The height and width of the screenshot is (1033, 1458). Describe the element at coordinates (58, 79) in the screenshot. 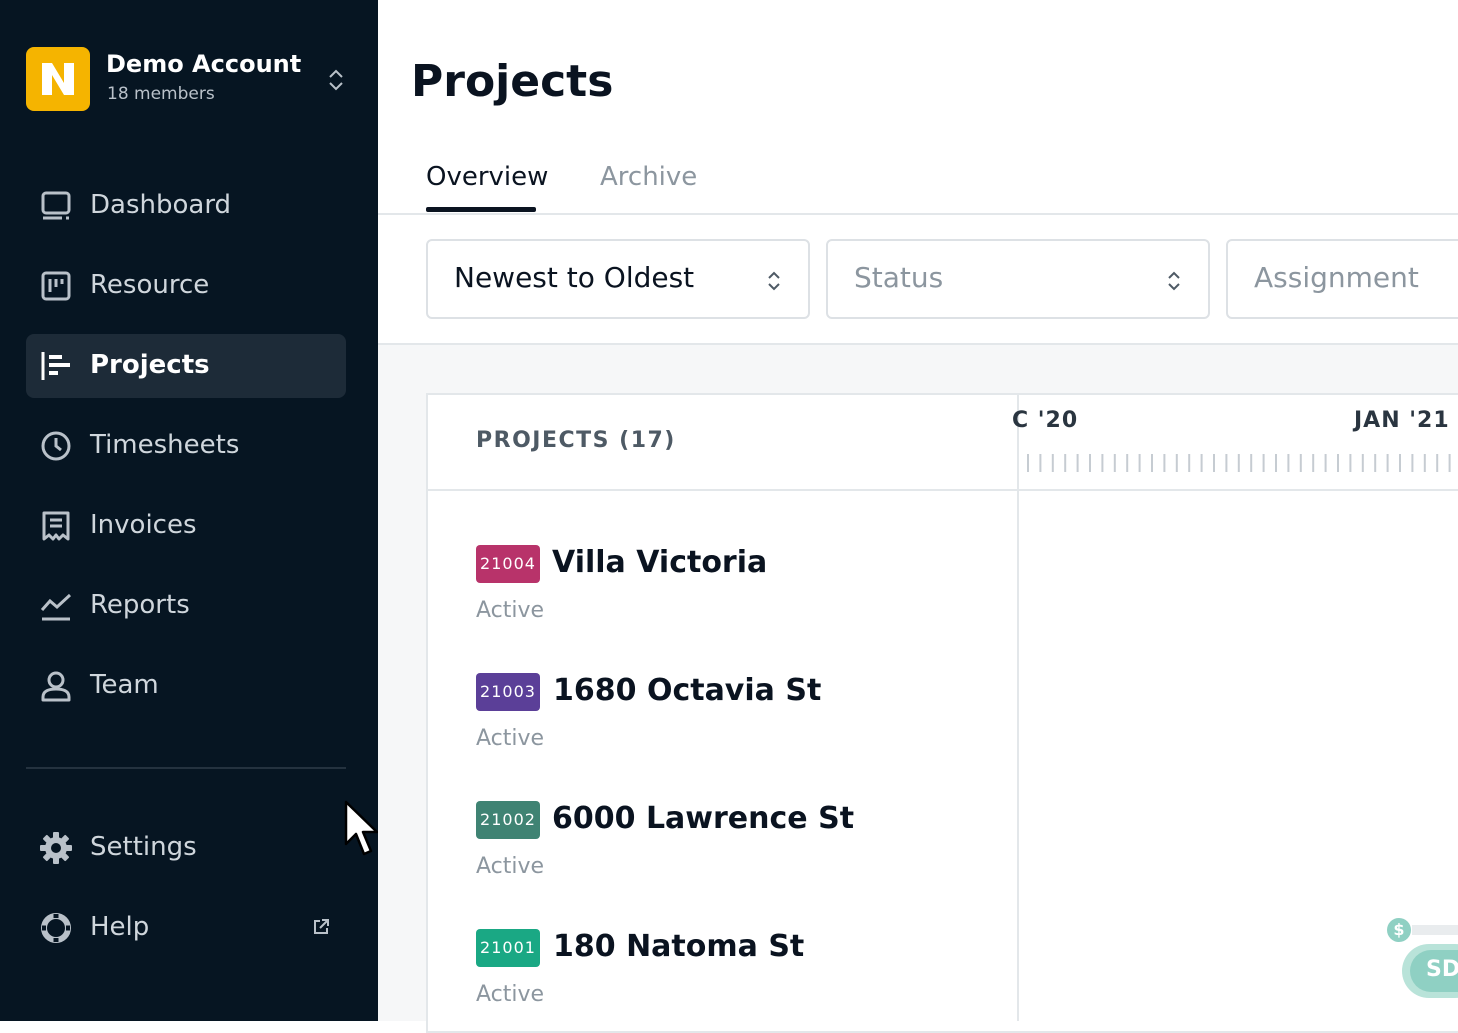

I see `account-logo` at that location.